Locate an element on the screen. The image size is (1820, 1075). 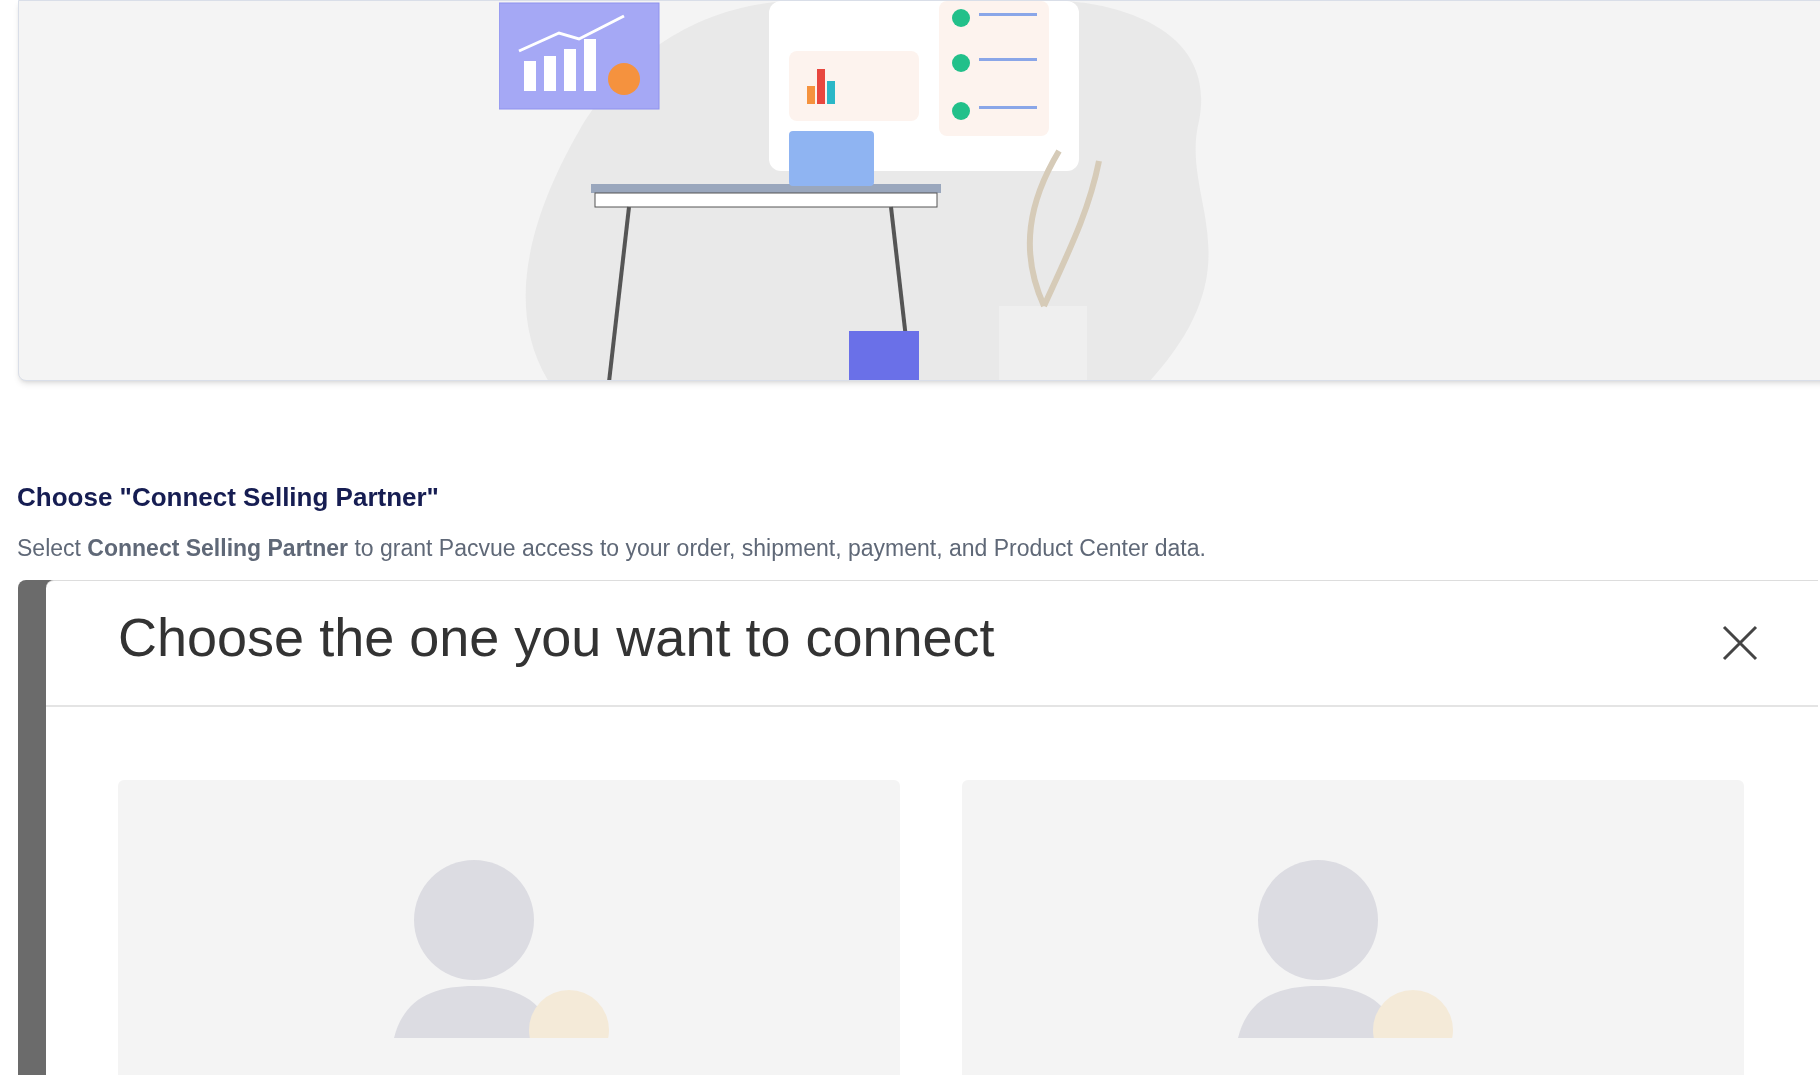
close-icon is located at coordinates (1740, 643).